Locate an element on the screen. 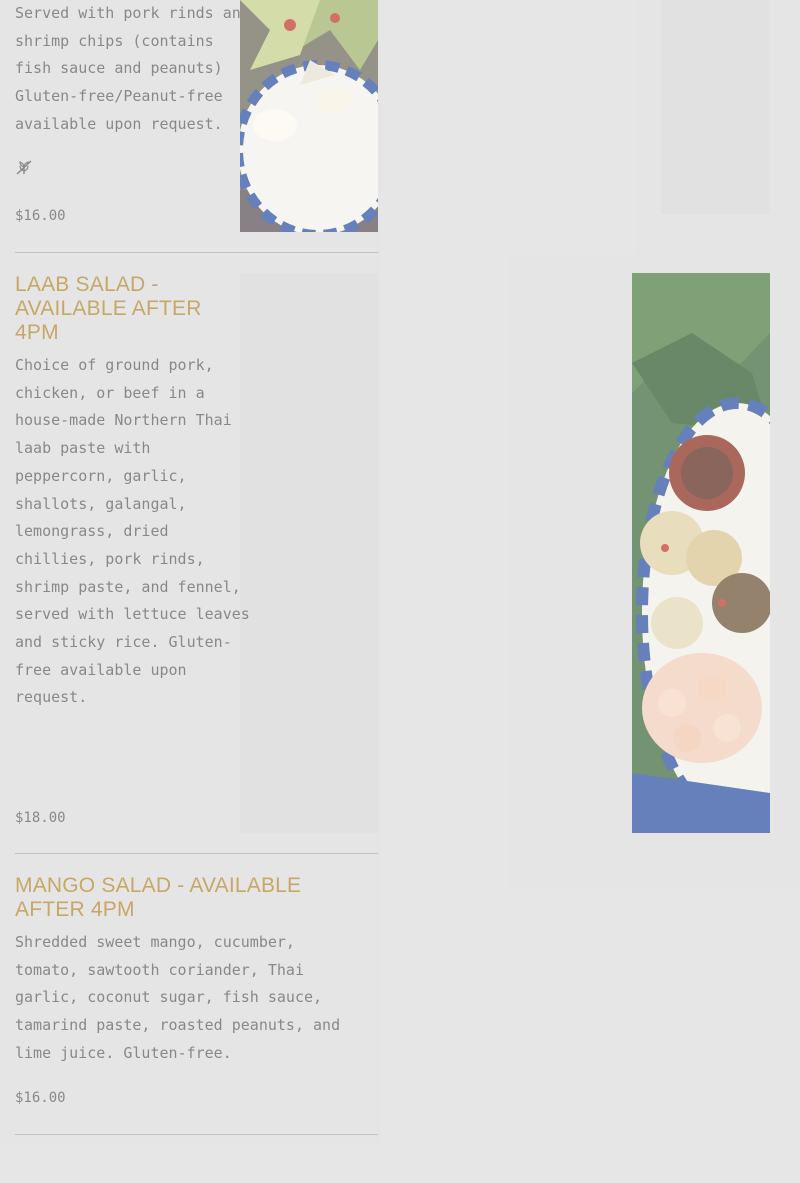 The image size is (800, 1183). menu-item-photo-laab-salad is located at coordinates (701, 553).